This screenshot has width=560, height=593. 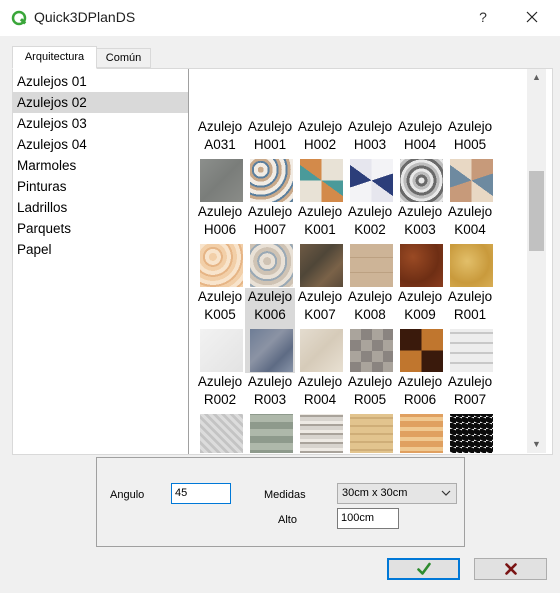 I want to click on texture-item: Azulejo H001, so click(x=270, y=160).